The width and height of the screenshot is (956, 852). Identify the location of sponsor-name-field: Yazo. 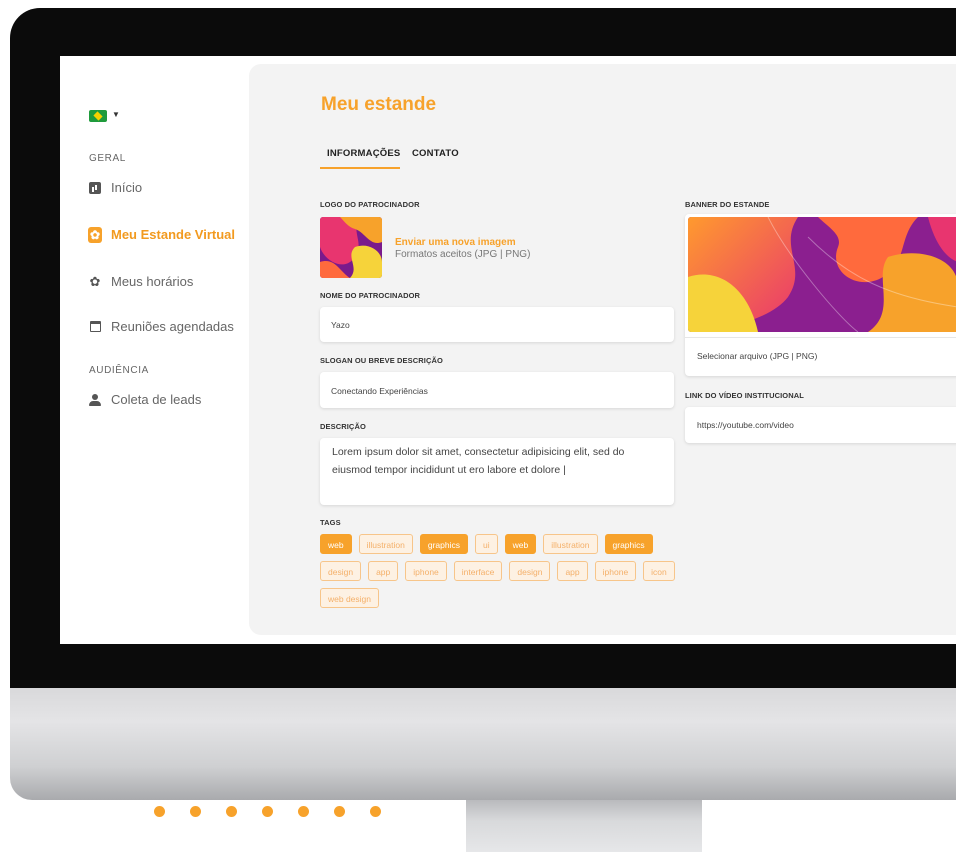
(497, 324).